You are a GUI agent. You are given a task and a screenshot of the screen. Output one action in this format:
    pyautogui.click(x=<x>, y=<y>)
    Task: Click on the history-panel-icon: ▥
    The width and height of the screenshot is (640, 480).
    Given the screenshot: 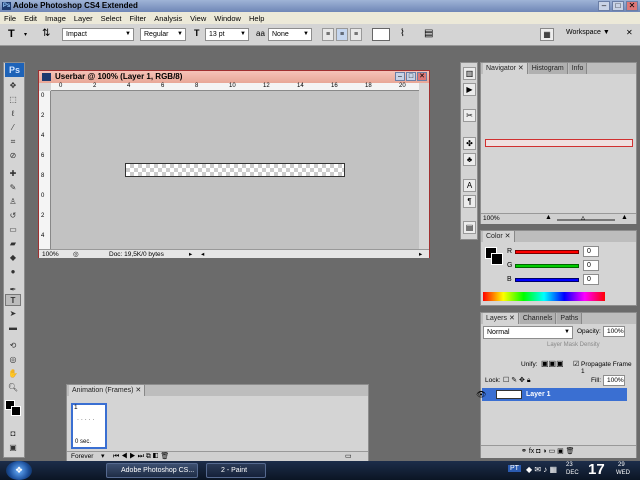 What is the action you would take?
    pyautogui.click(x=469, y=73)
    